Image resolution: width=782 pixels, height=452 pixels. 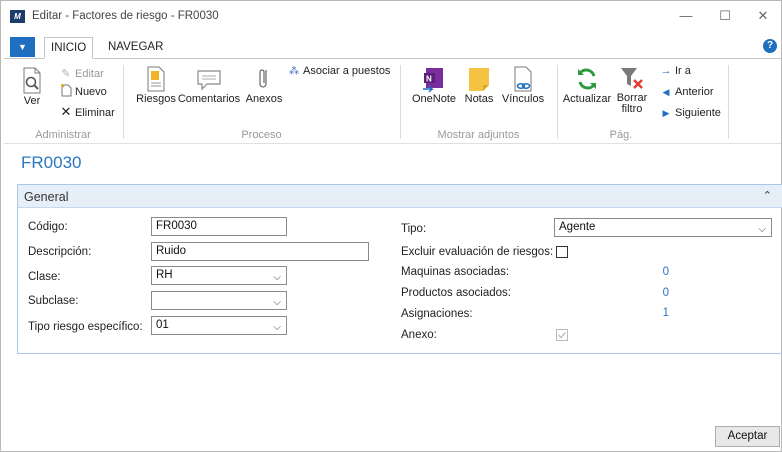 What do you see at coordinates (587, 79) in the screenshot?
I see `refresh-icon` at bounding box center [587, 79].